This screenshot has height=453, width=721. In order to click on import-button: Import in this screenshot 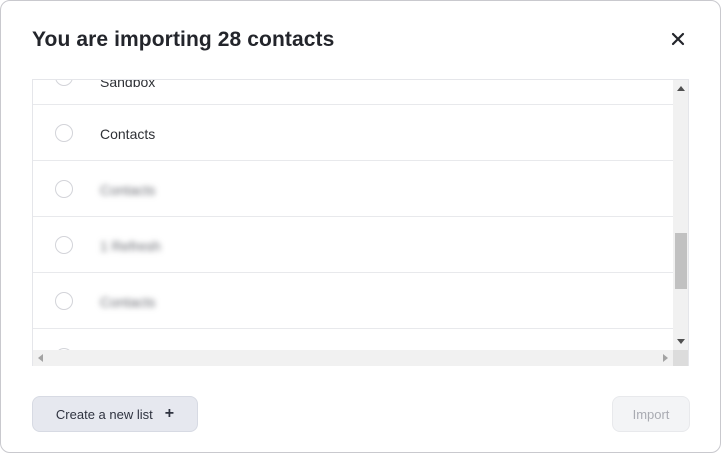, I will do `click(651, 414)`.